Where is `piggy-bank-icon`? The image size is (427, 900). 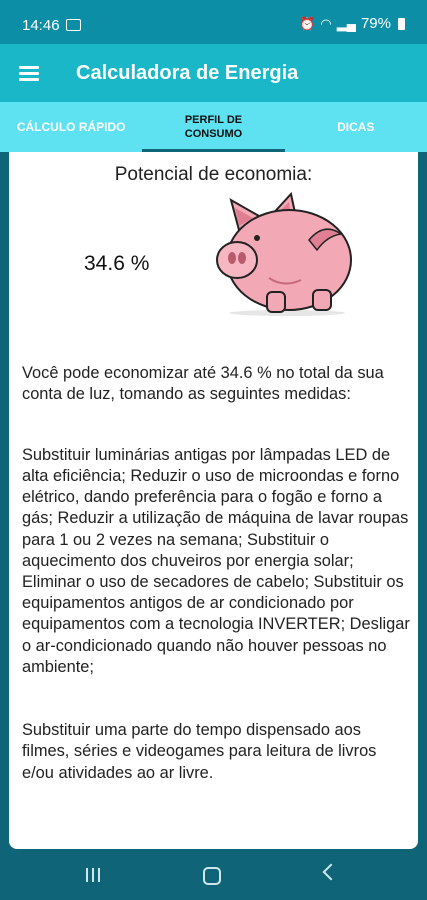
piggy-bank-icon is located at coordinates (284, 254).